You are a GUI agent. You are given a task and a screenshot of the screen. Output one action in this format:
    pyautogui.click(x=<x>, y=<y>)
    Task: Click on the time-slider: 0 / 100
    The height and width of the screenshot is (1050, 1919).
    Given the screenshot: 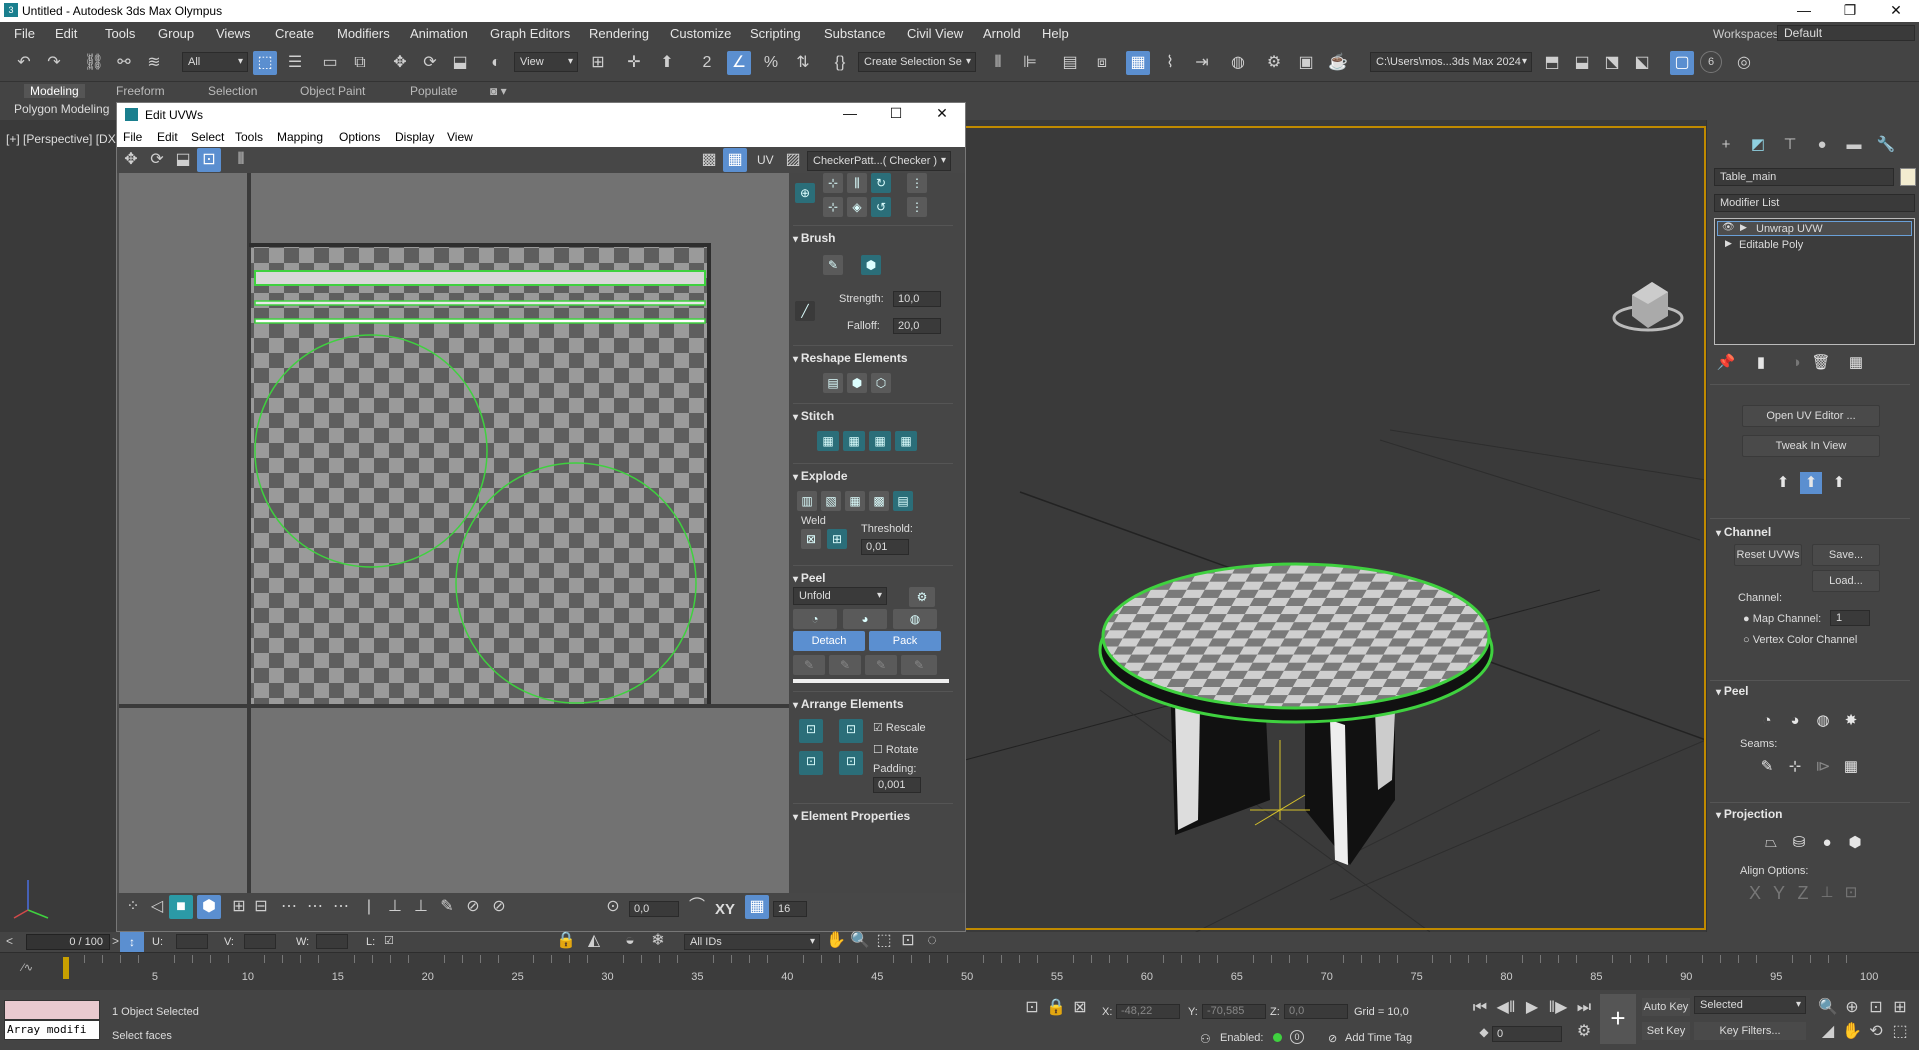 What is the action you would take?
    pyautogui.click(x=68, y=942)
    